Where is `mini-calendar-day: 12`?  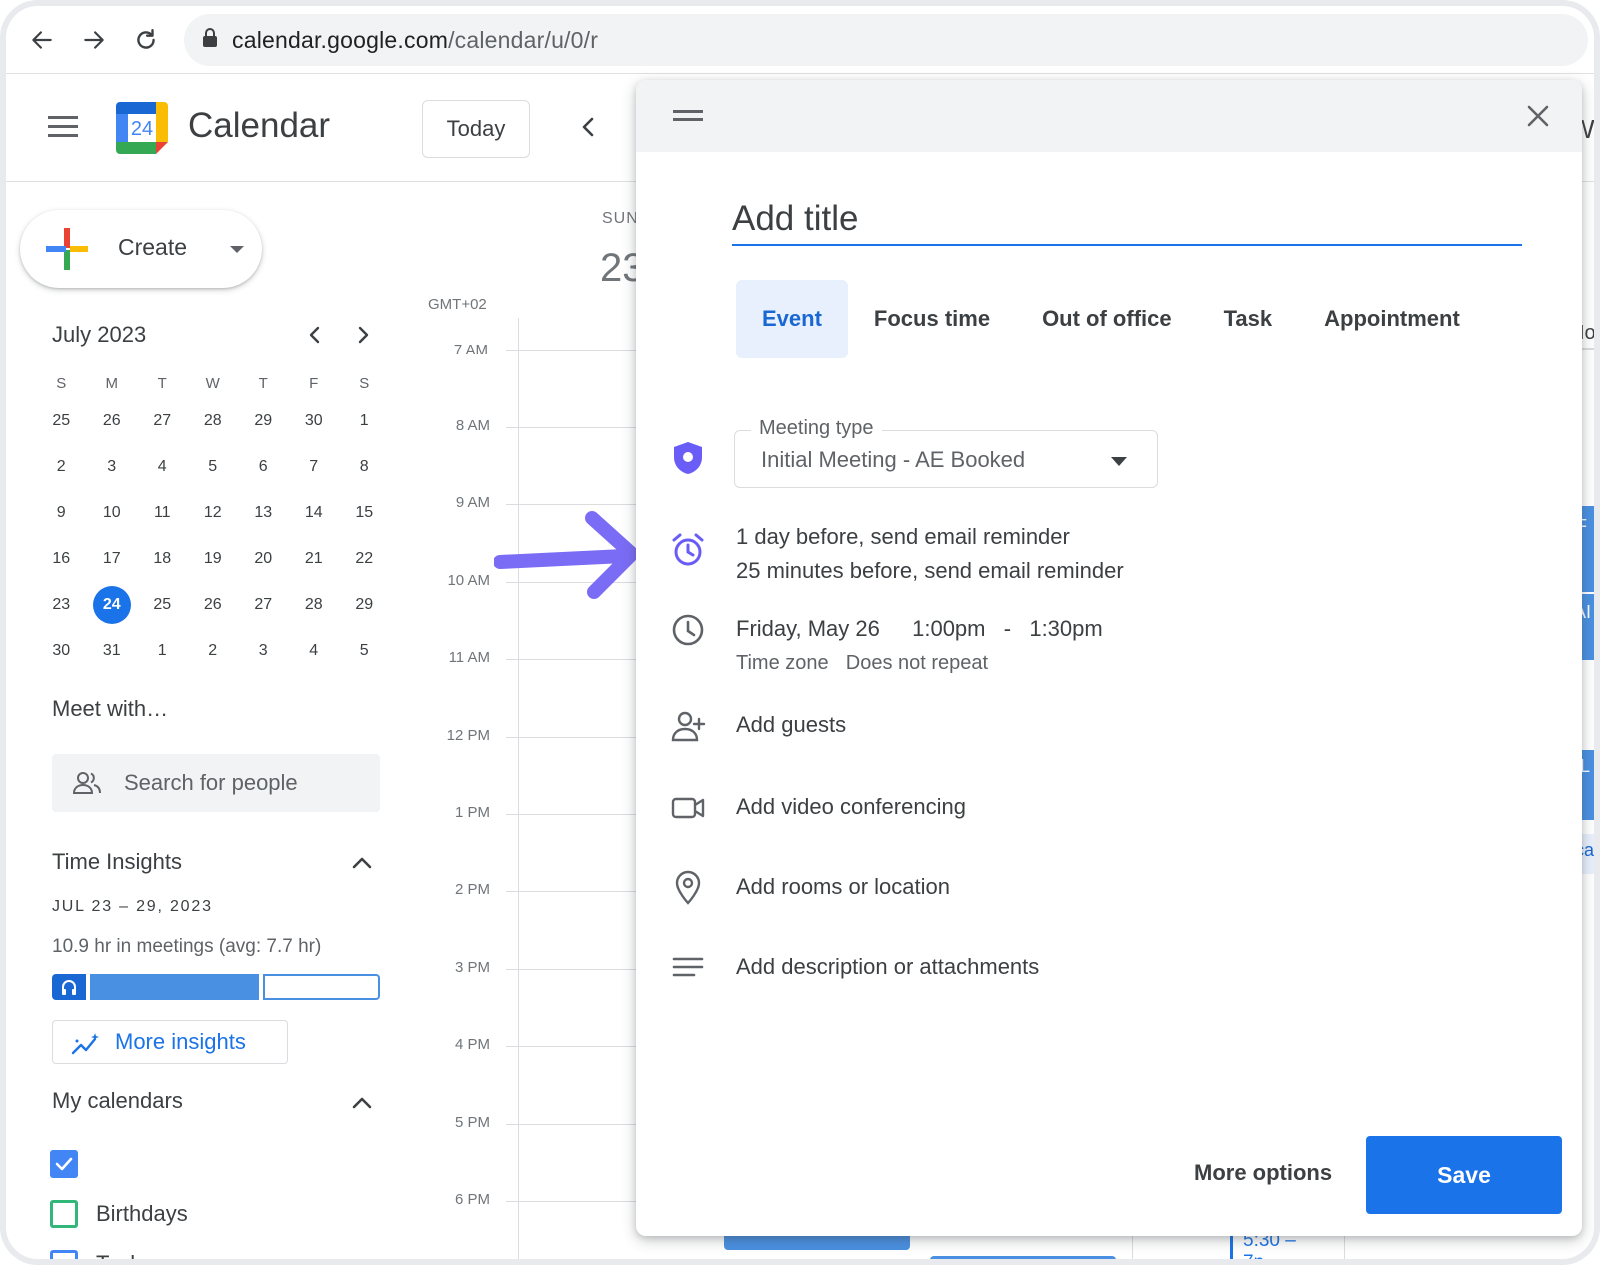 mini-calendar-day: 12 is located at coordinates (213, 513).